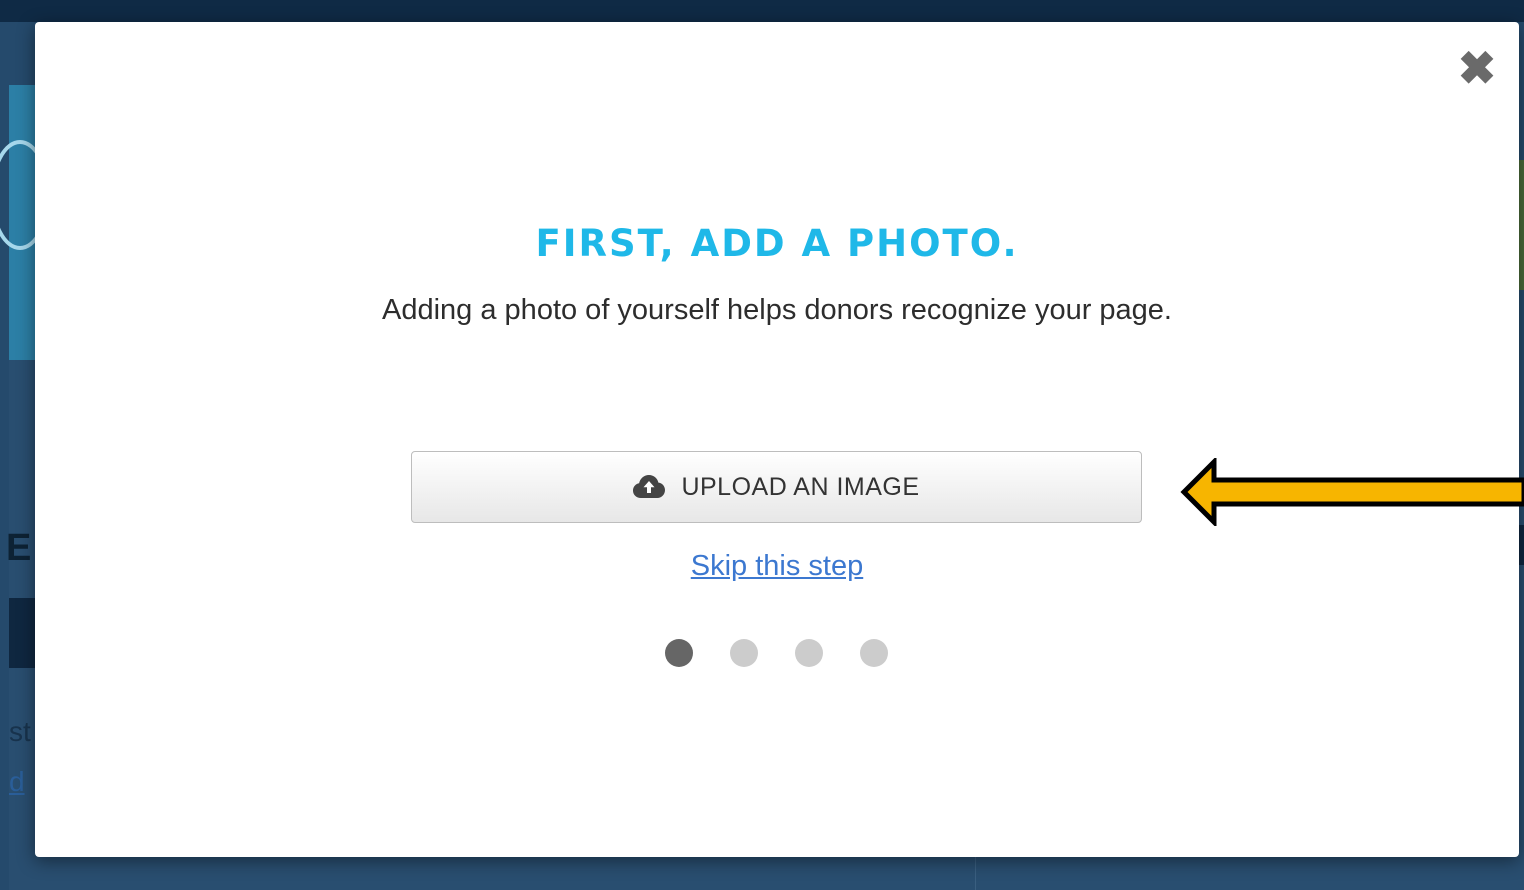 This screenshot has width=1524, height=890. I want to click on background-divider, so click(975, 872).